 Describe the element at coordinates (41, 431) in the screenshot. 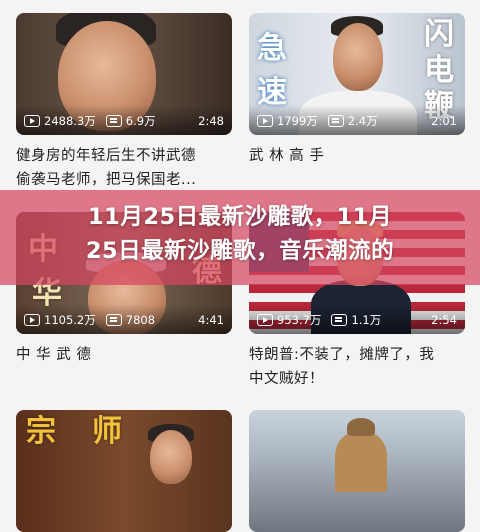

I see `thumb-text: 宗` at that location.